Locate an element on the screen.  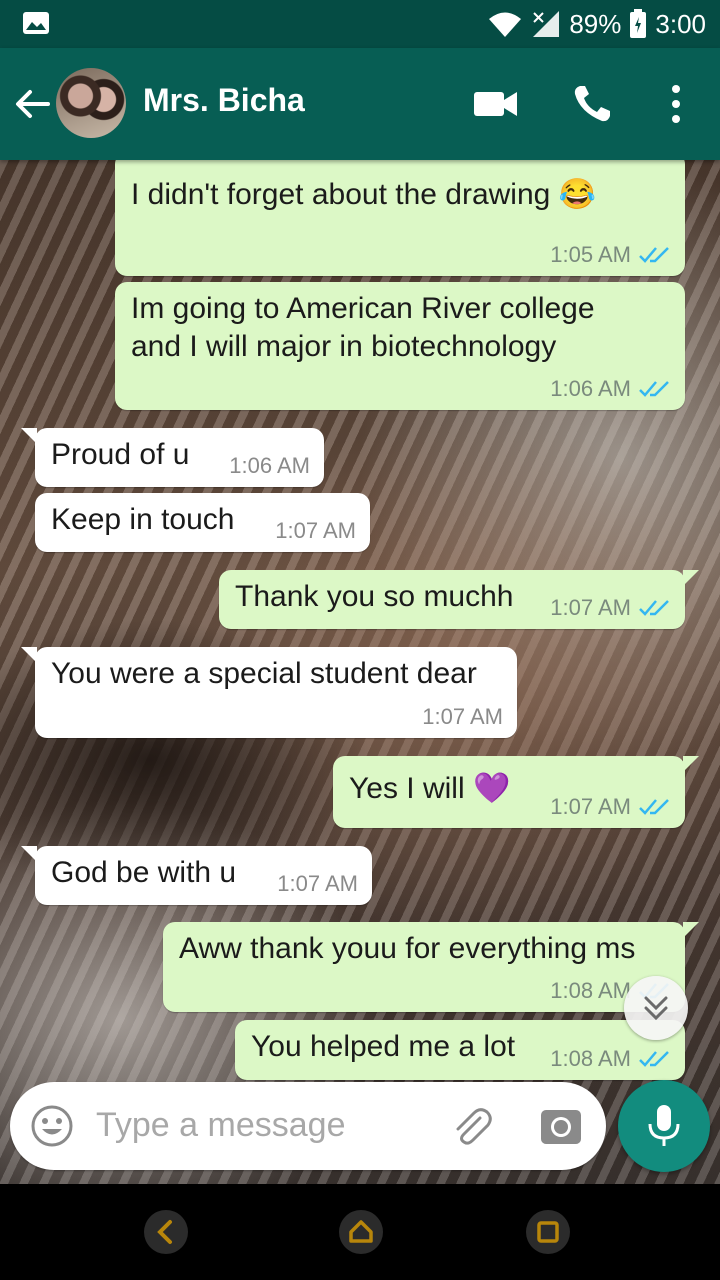
nav-recents-icon is located at coordinates (548, 1232).